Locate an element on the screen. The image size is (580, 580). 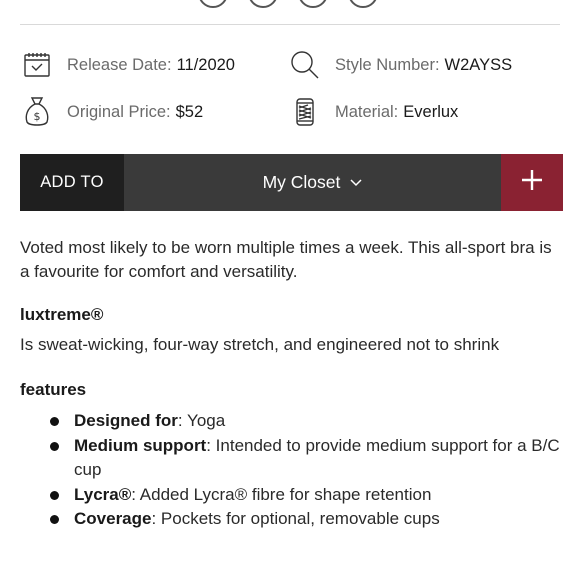
feature-text: : Added Lycra® fibre for shape retention is located at coordinates (281, 494).